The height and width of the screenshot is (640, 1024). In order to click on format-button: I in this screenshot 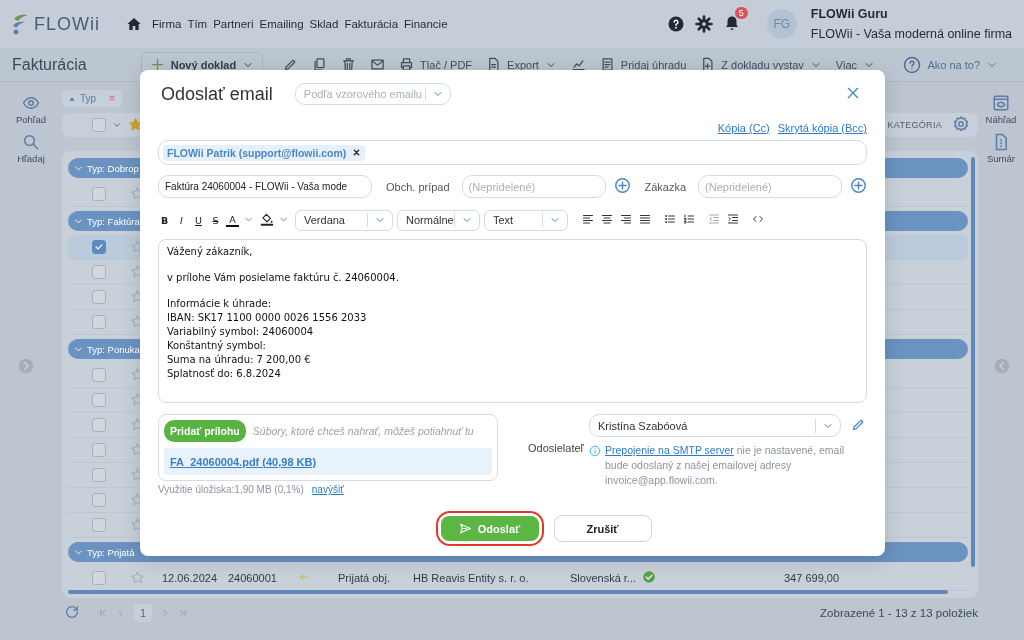, I will do `click(181, 220)`.